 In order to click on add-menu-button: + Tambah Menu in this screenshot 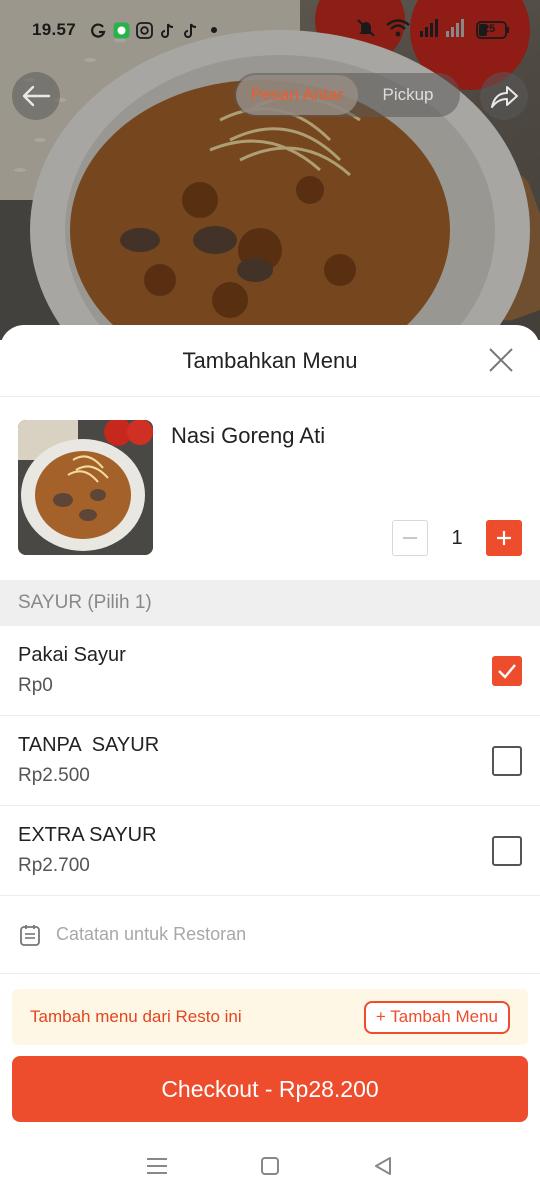, I will do `click(436, 1017)`.